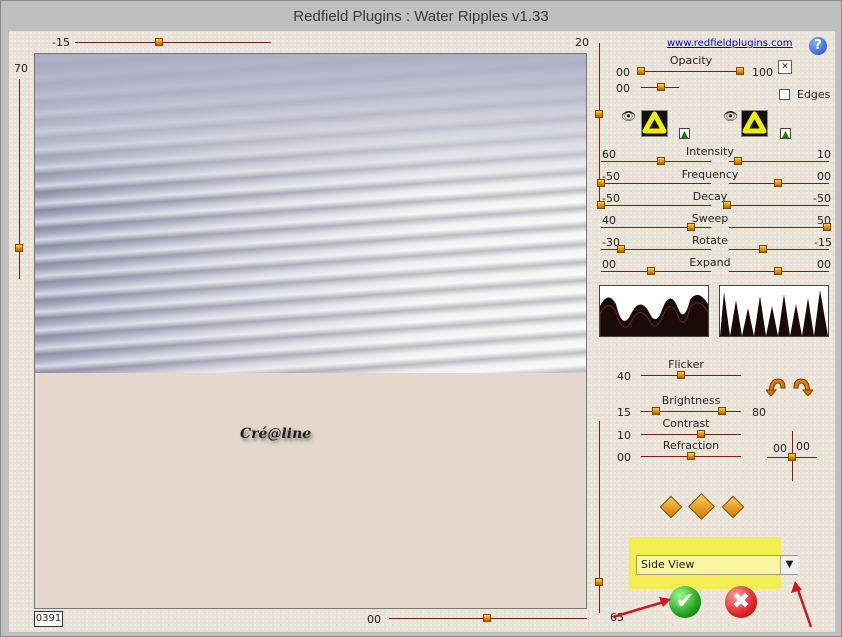 This screenshot has height=637, width=842. I want to click on annotation-arrow-select-icon, so click(803, 604).